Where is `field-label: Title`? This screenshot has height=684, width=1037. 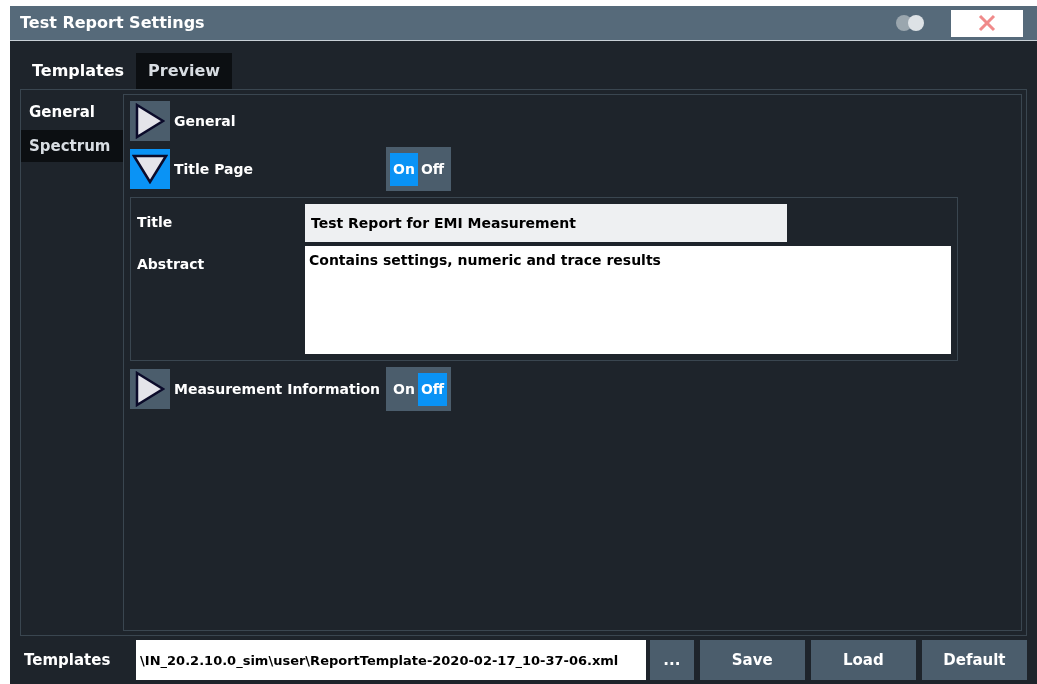
field-label: Title is located at coordinates (155, 222).